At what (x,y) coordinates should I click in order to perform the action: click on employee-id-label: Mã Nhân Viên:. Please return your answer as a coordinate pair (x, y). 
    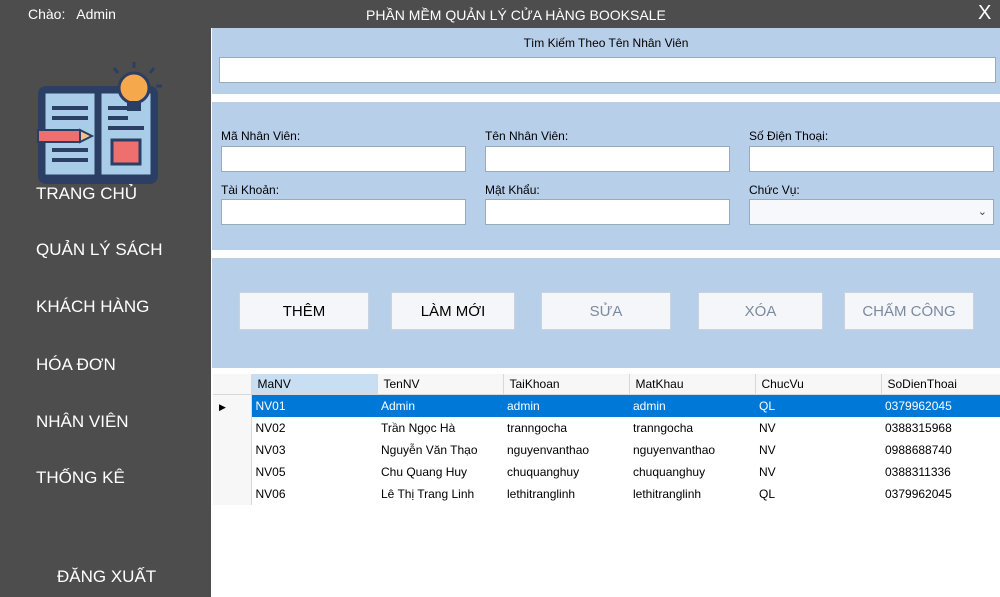
    Looking at the image, I should click on (261, 136).